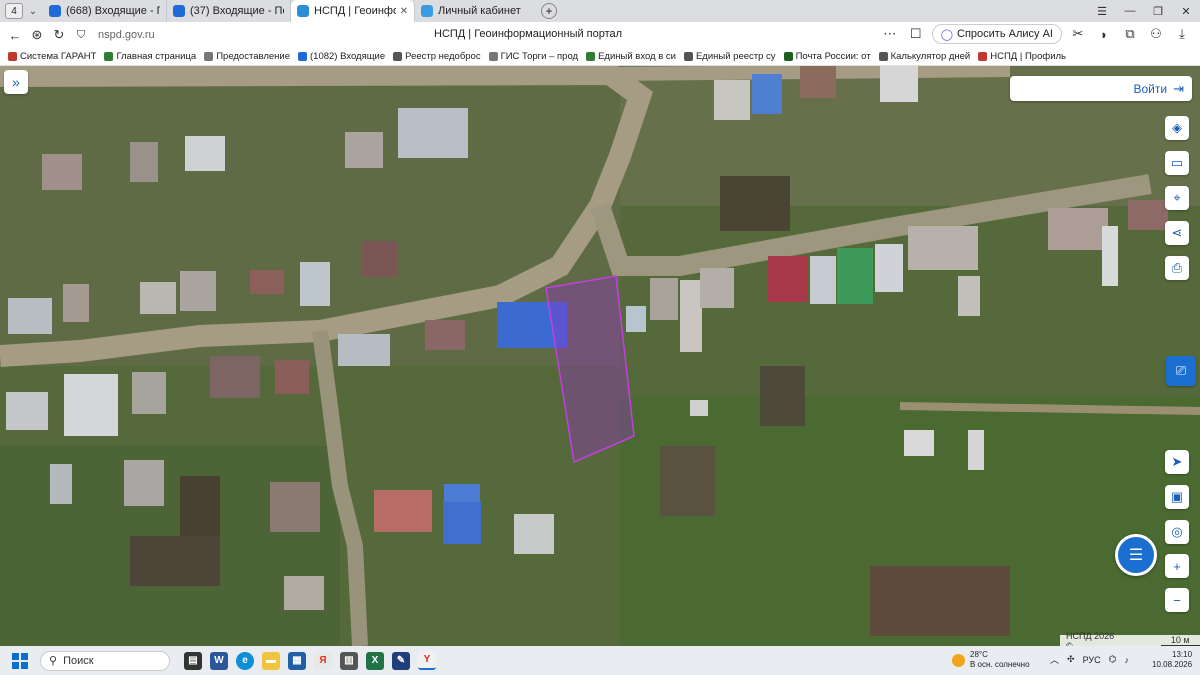 Image resolution: width=1200 pixels, height=675 pixels. Describe the element at coordinates (53, 661) in the screenshot. I see `search-icon: ⚲` at that location.